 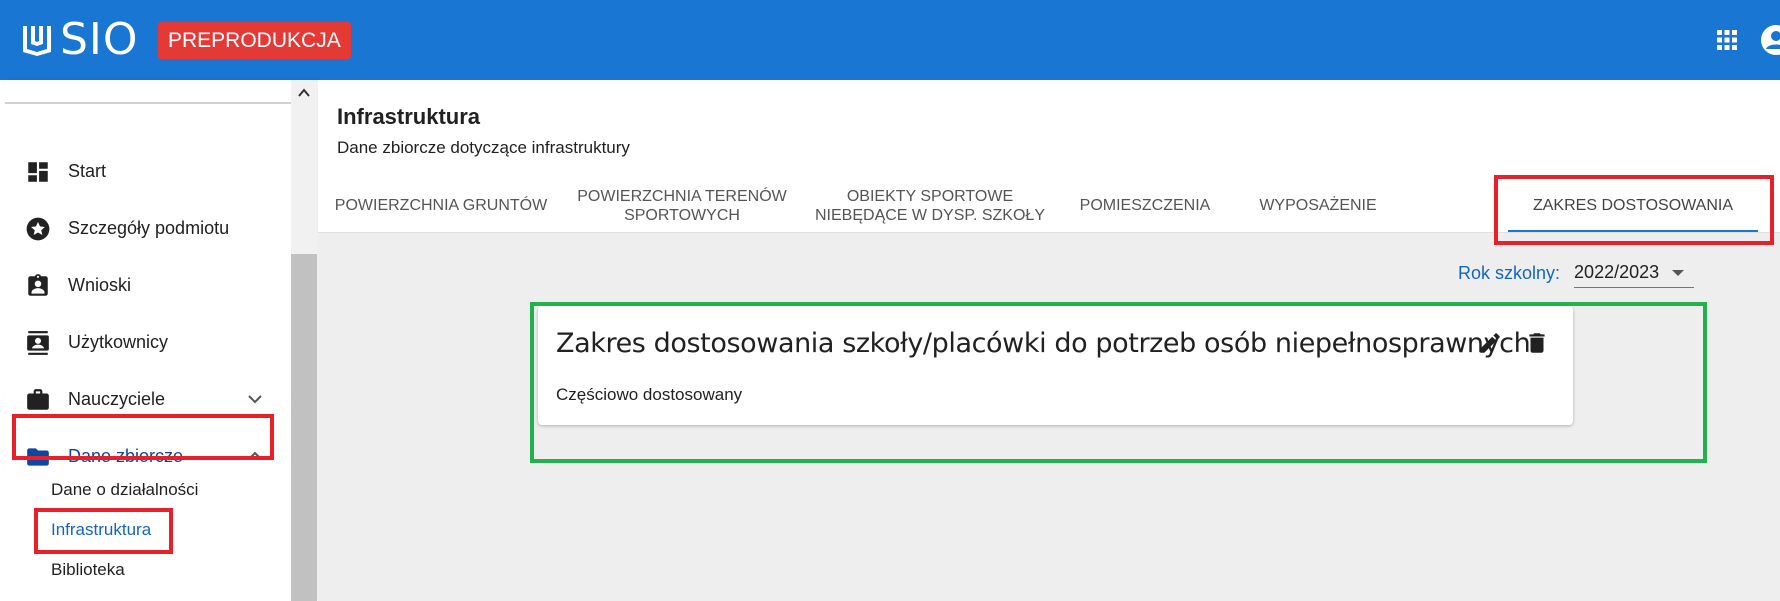 I want to click on sidebar-item-label: Szczegóły podmiotu, so click(x=149, y=227).